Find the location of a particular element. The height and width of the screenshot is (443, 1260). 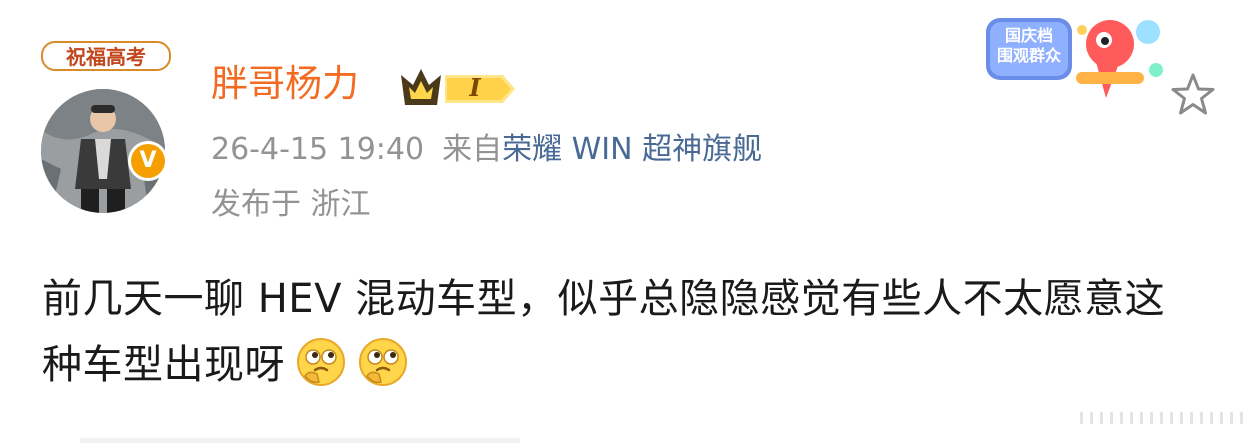

avatar-banner-text: 祝福高考 is located at coordinates (106, 57).